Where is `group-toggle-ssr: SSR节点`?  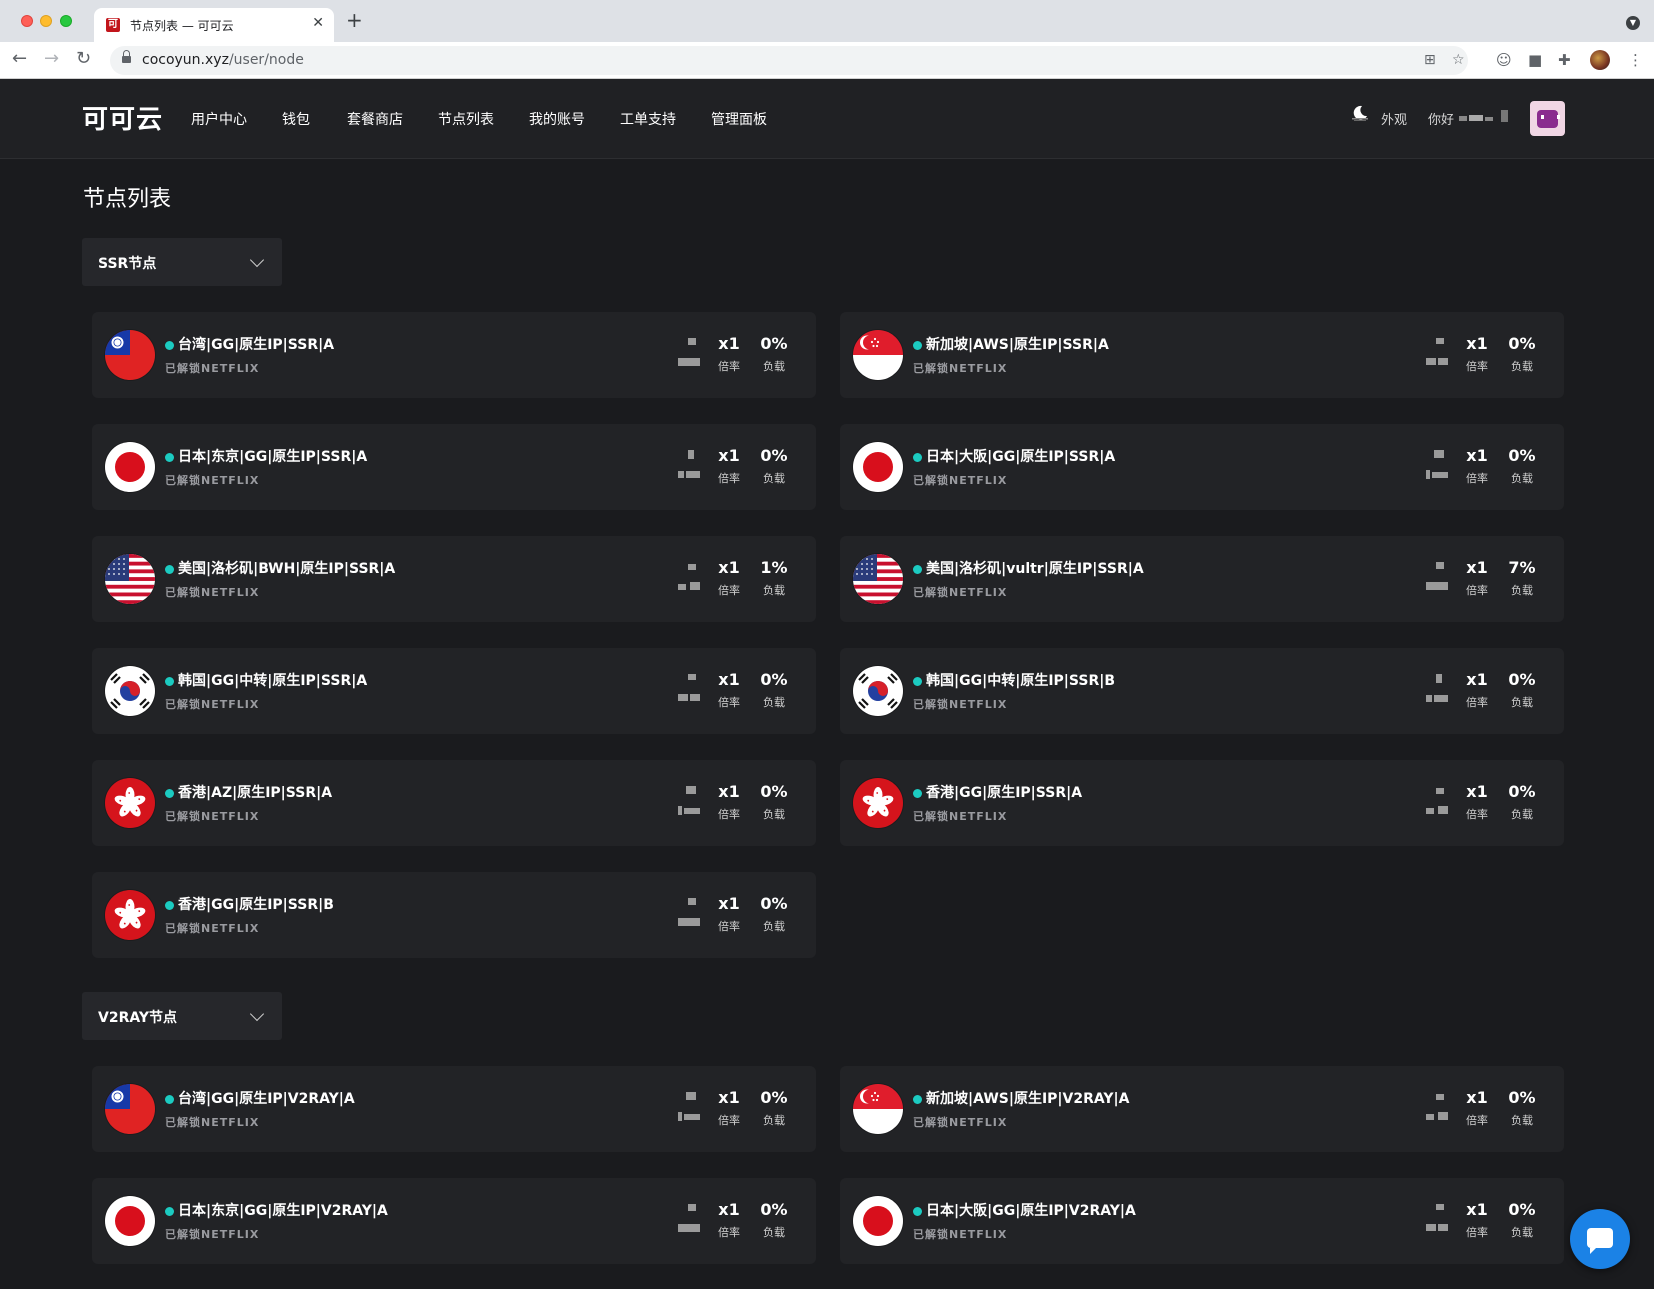
group-toggle-ssr: SSR节点 is located at coordinates (182, 262).